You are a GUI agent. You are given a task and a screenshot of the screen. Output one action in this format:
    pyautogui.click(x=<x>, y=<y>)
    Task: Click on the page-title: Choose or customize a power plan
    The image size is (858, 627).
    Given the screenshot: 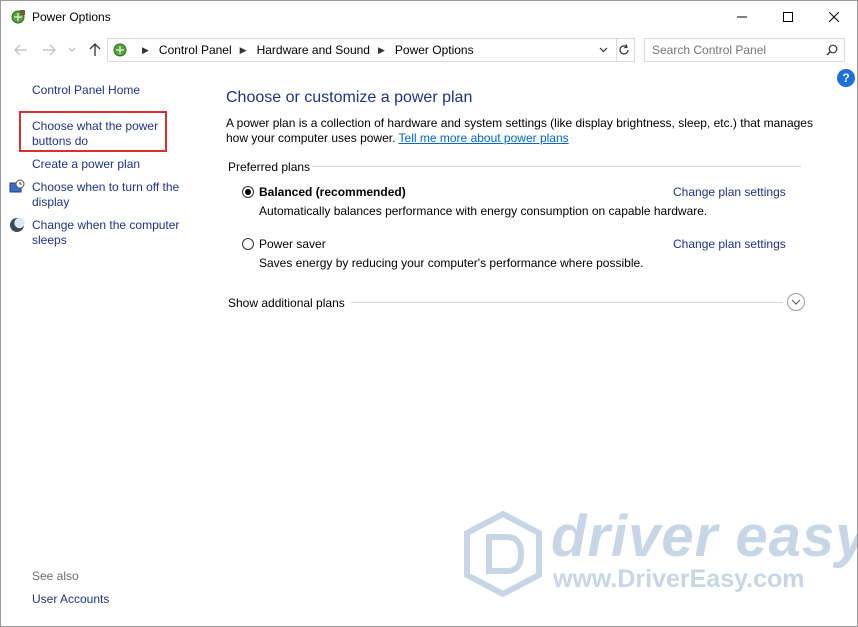 What is the action you would take?
    pyautogui.click(x=349, y=97)
    